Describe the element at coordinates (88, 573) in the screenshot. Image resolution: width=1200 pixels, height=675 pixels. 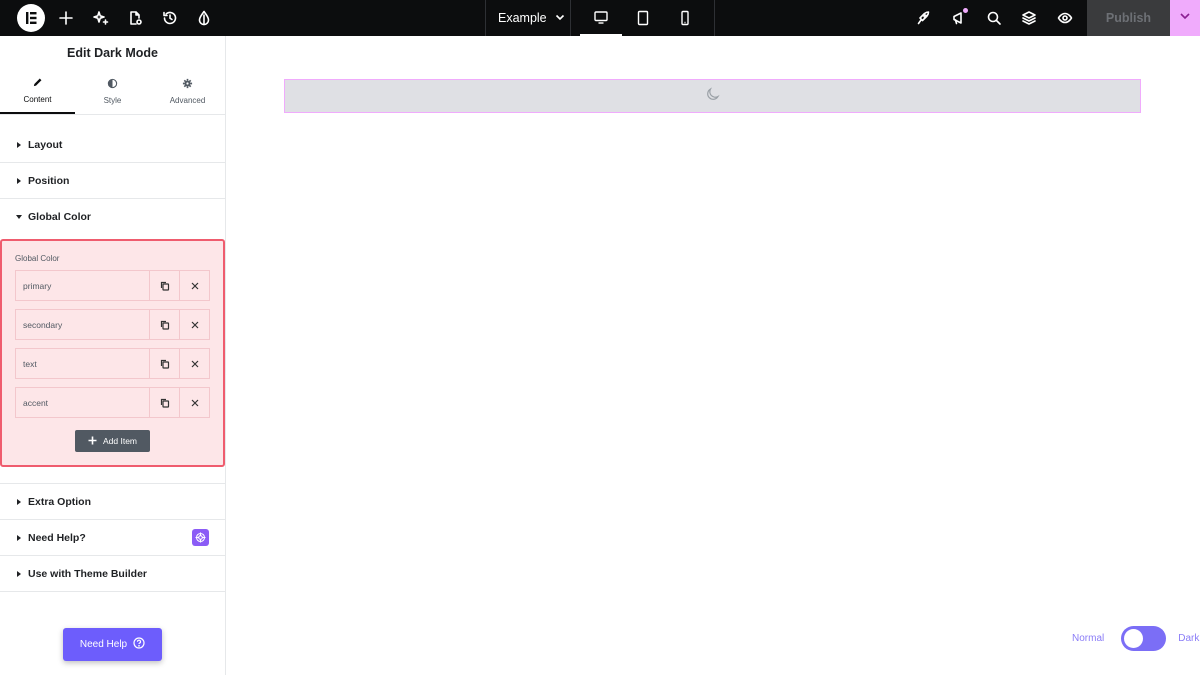
I see `section-title: Use with Theme Builder` at that location.